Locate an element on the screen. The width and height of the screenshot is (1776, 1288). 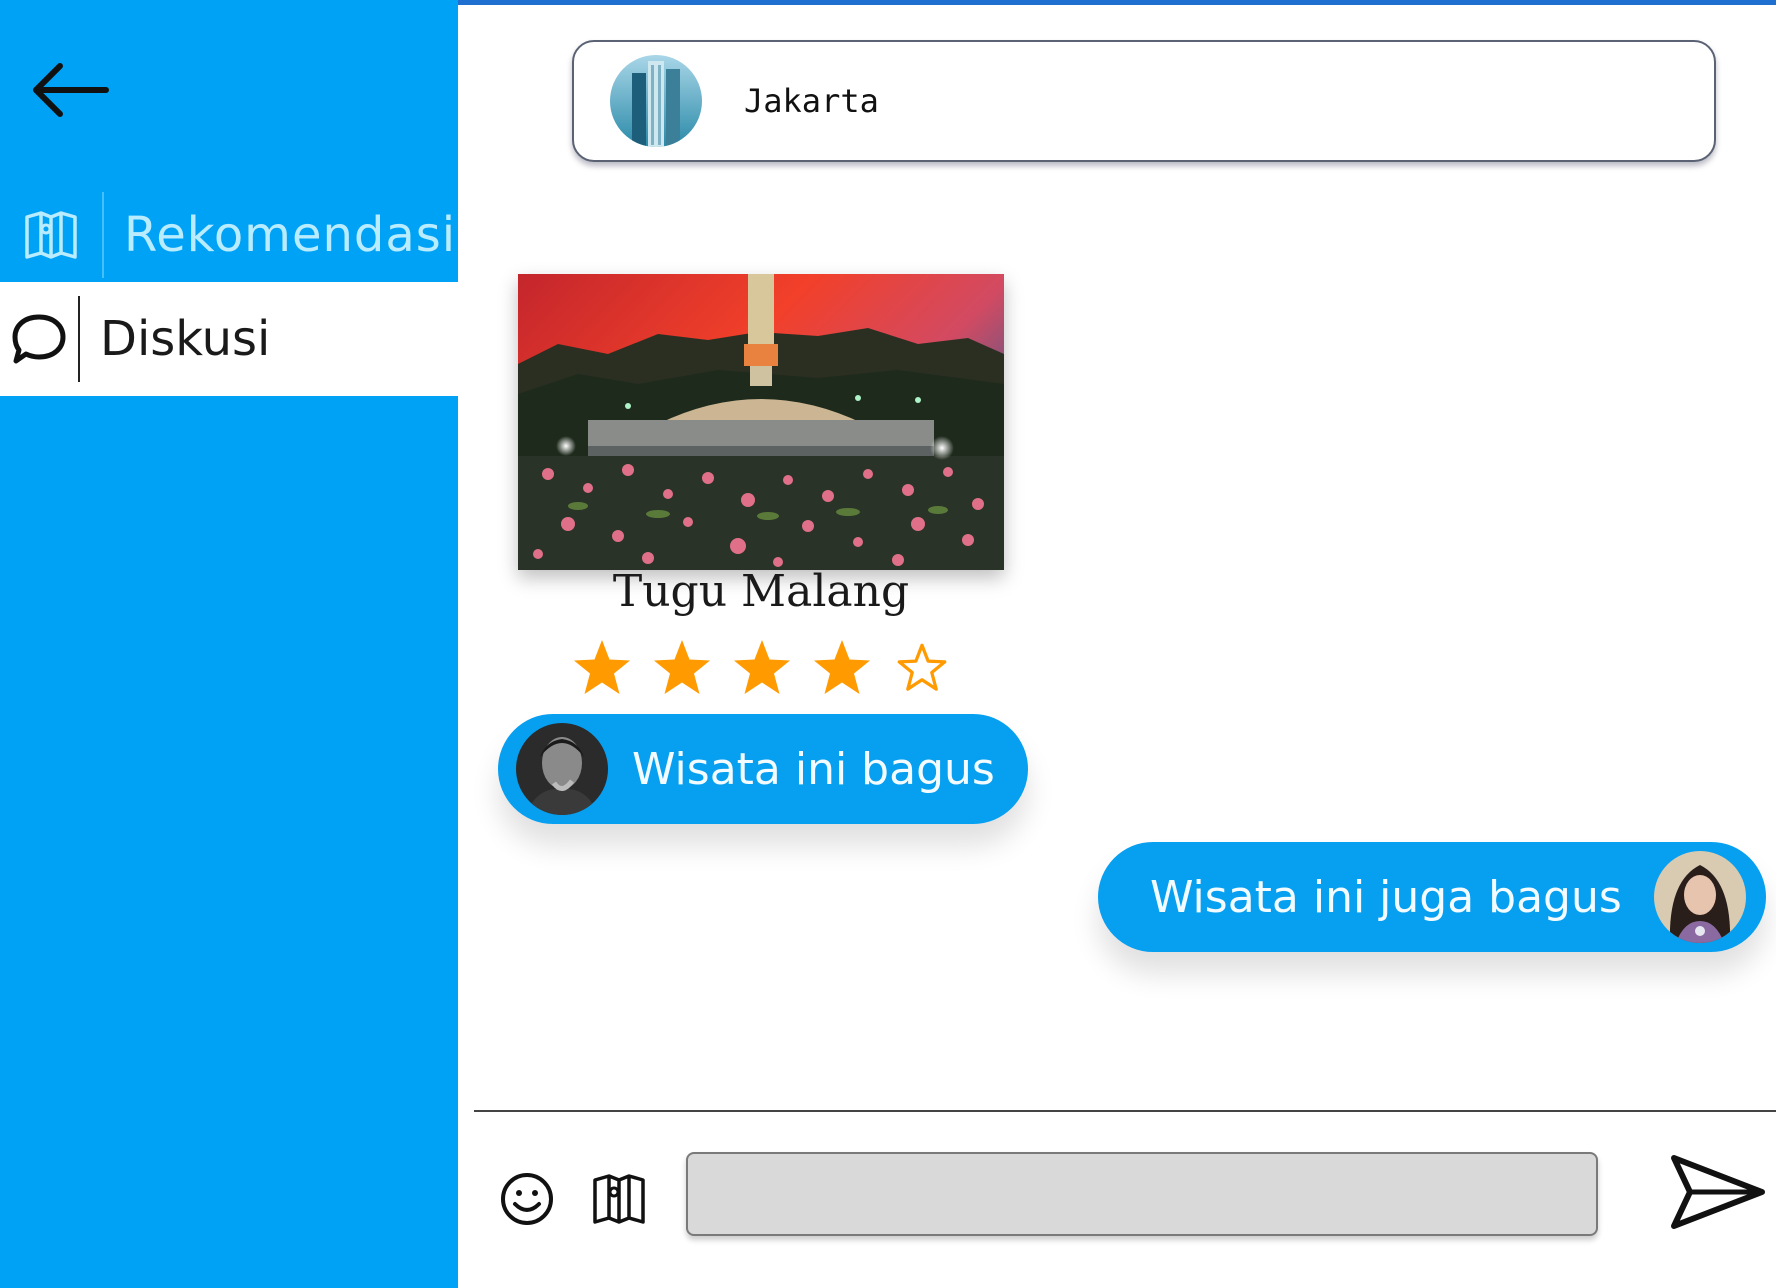
chat-message-sent: Wisata ini juga bagus is located at coordinates (1432, 897).